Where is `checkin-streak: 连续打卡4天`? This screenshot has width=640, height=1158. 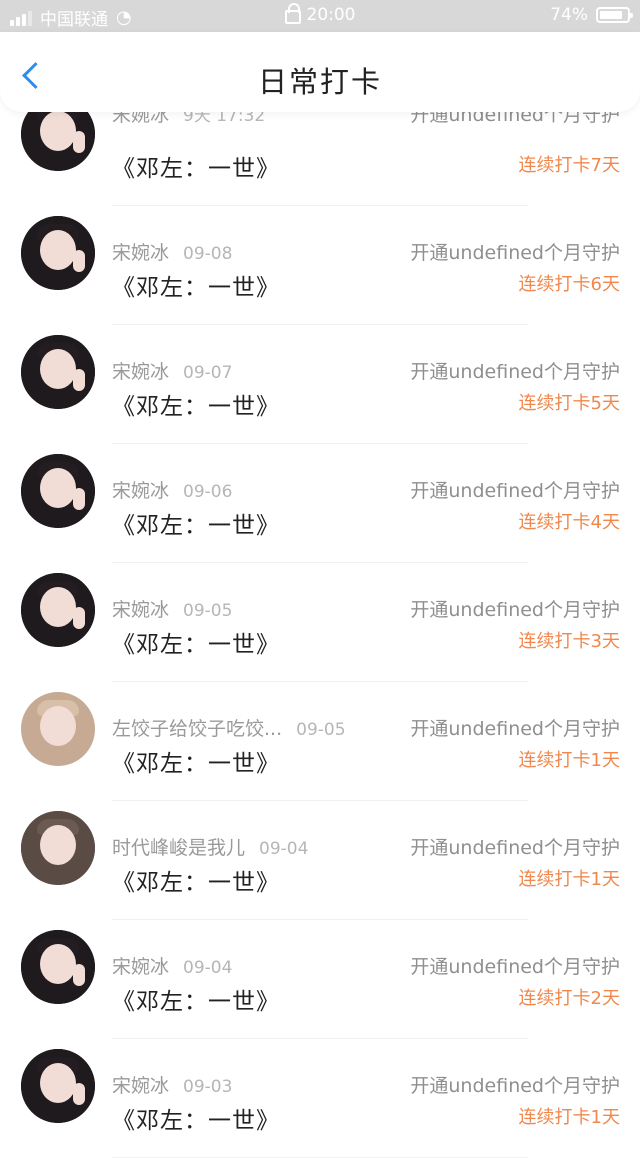 checkin-streak: 连续打卡4天 is located at coordinates (569, 522).